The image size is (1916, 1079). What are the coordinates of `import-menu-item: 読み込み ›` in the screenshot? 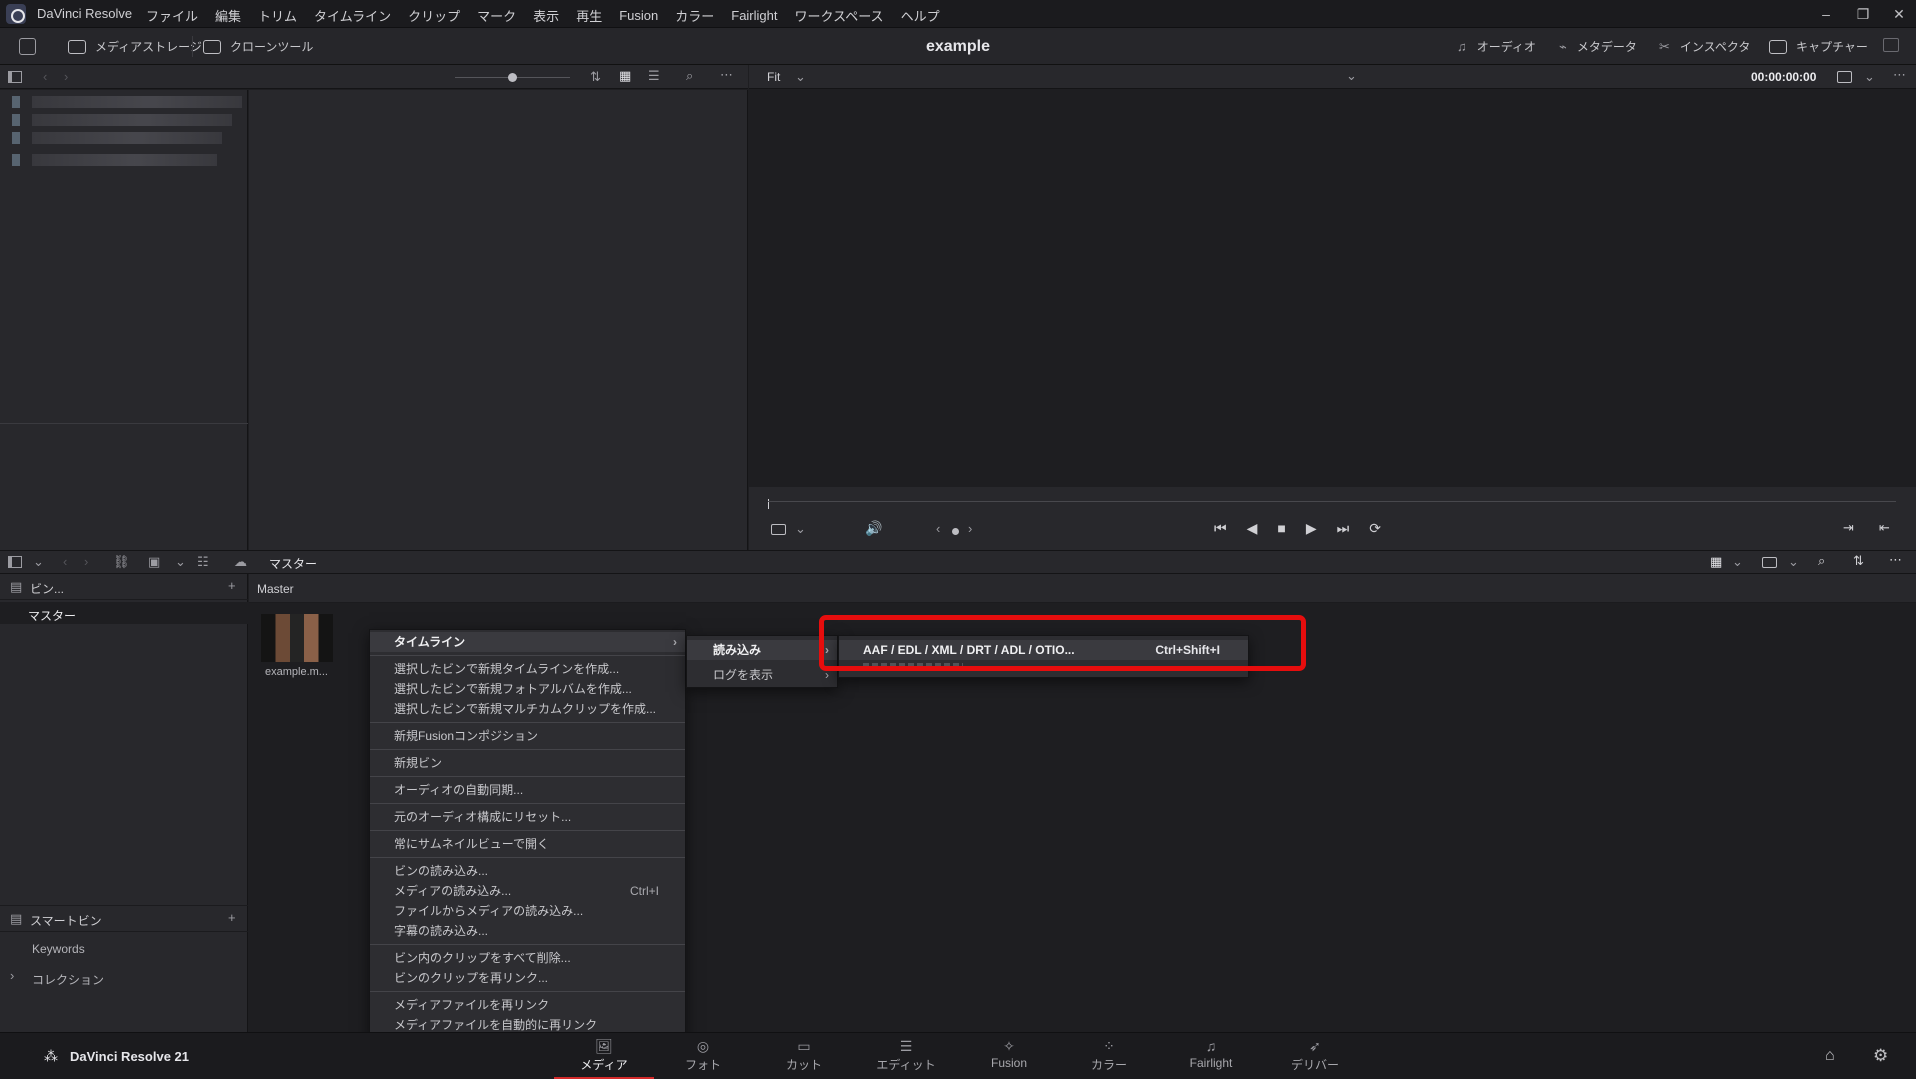 It's located at (762, 650).